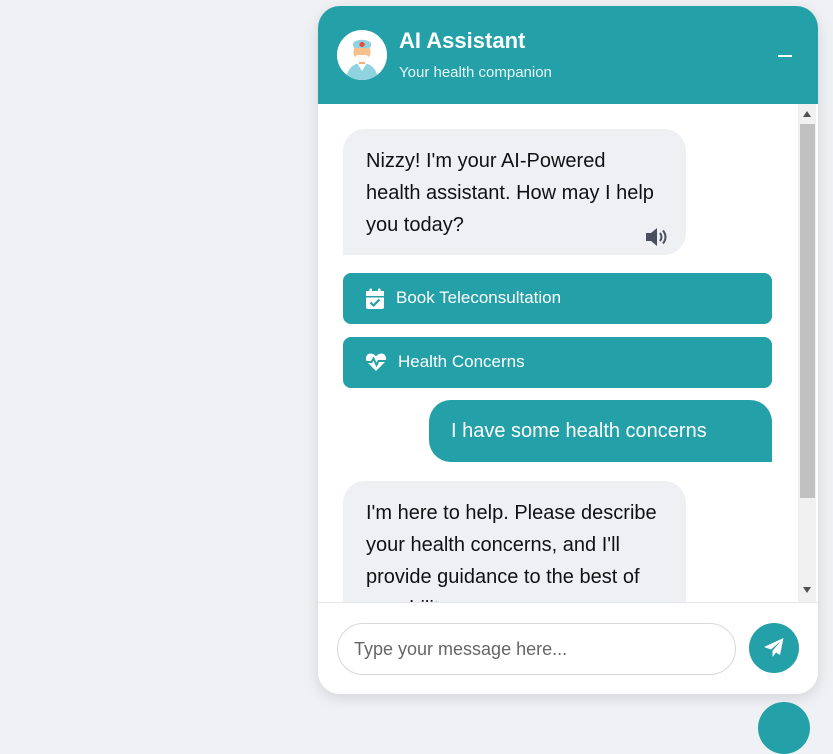  Describe the element at coordinates (362, 55) in the screenshot. I see `doctor-avatar-icon` at that location.